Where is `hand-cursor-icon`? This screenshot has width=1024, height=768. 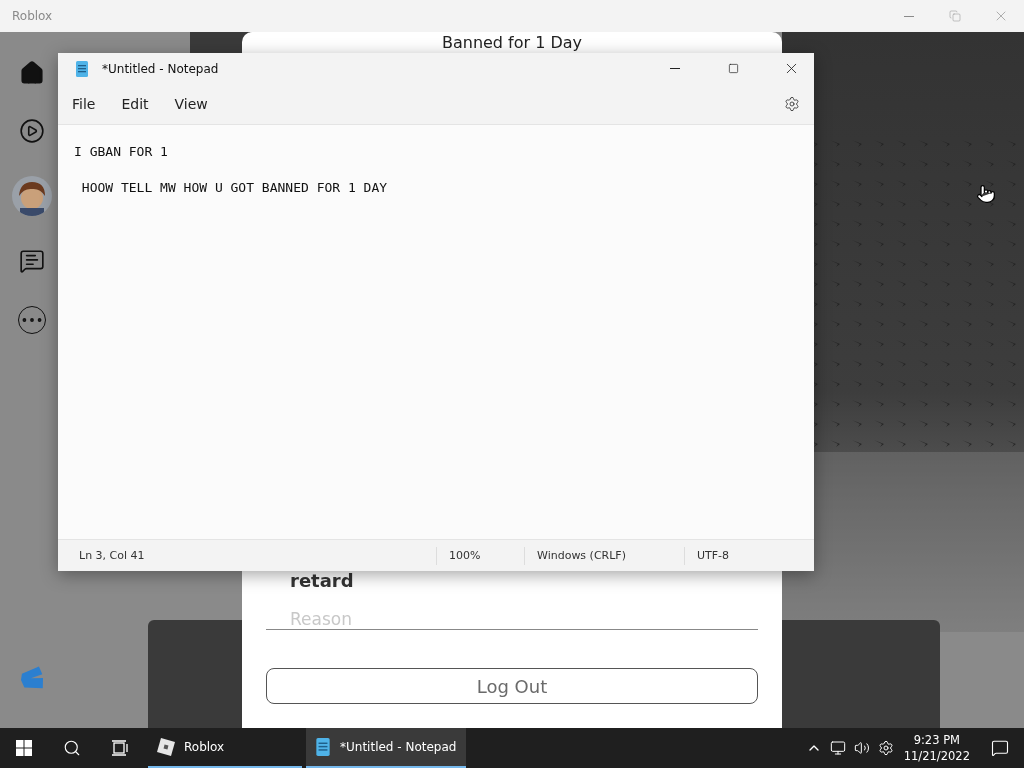
hand-cursor-icon is located at coordinates (986, 194).